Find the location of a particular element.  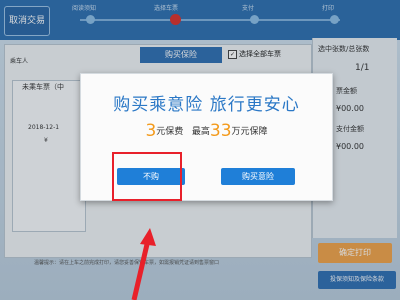

red-arrow-annotation is located at coordinates (143, 264).